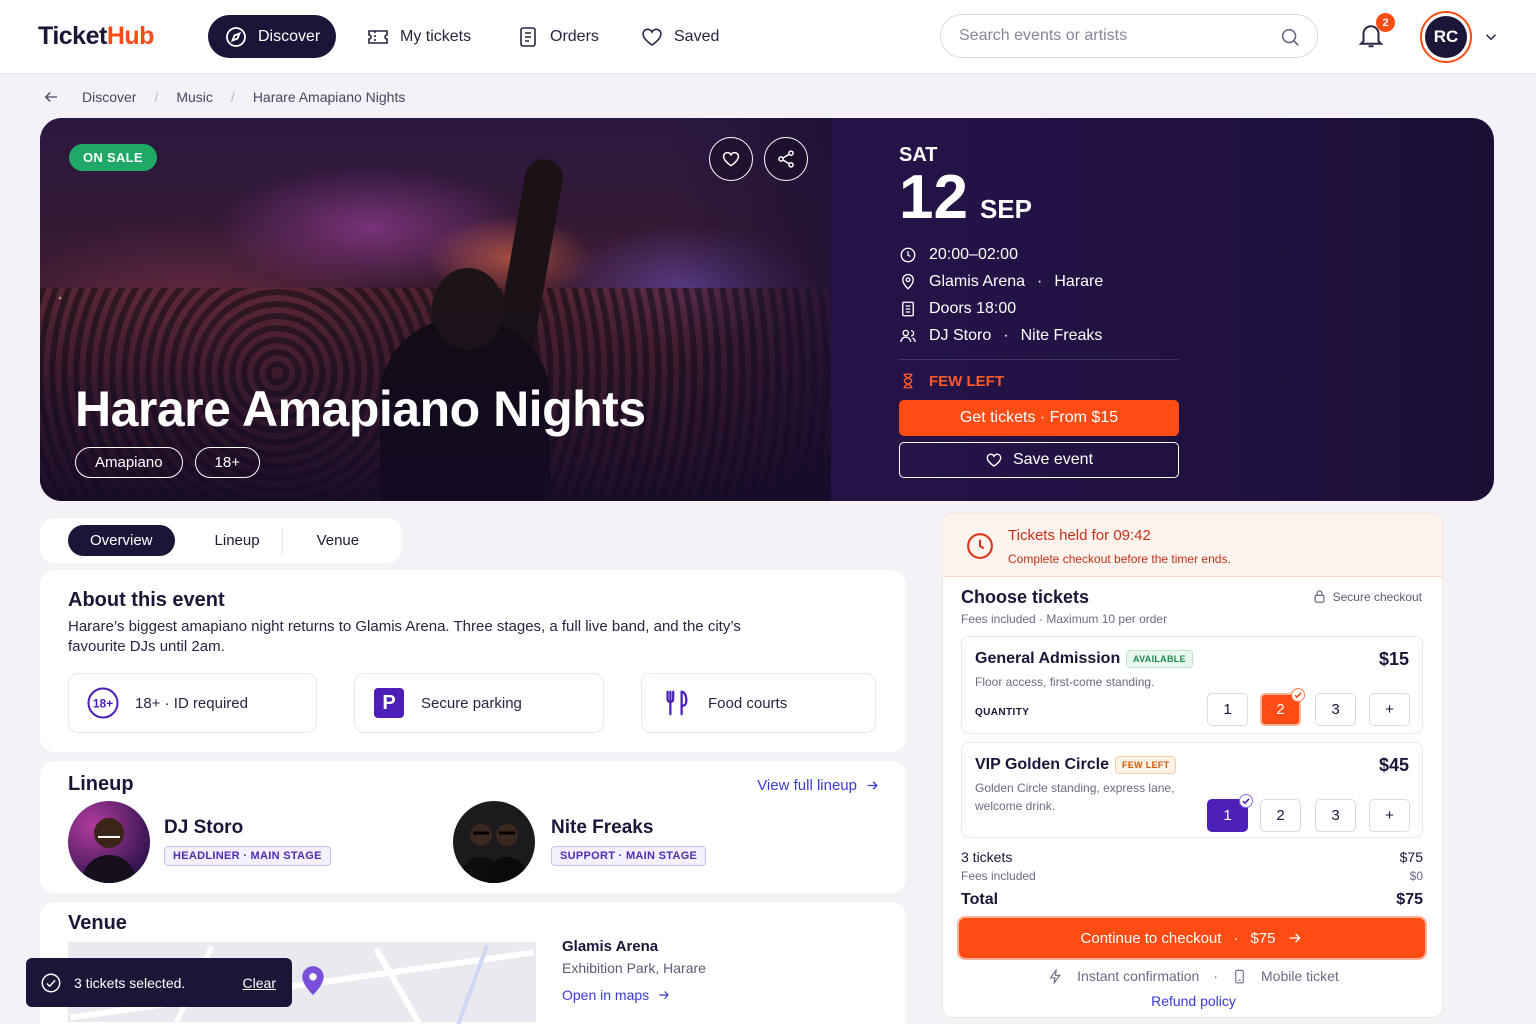 The image size is (1536, 1024). What do you see at coordinates (1039, 359) in the screenshot?
I see `divider` at bounding box center [1039, 359].